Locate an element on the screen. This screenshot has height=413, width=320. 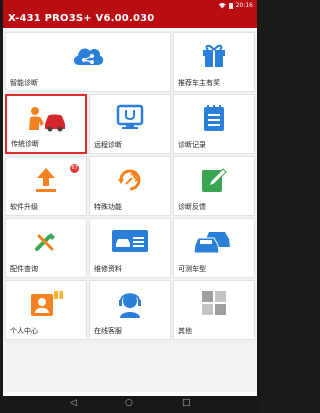
tile-repair-info: 维修资料 is located at coordinates (130, 248).